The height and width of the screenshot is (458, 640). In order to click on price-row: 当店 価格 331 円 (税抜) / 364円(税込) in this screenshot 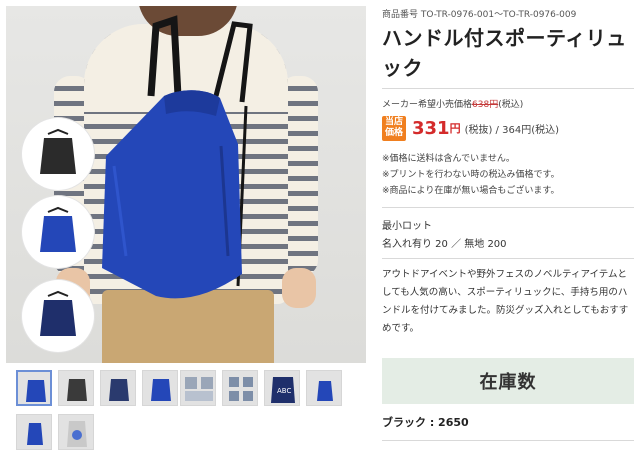, I will do `click(470, 128)`.